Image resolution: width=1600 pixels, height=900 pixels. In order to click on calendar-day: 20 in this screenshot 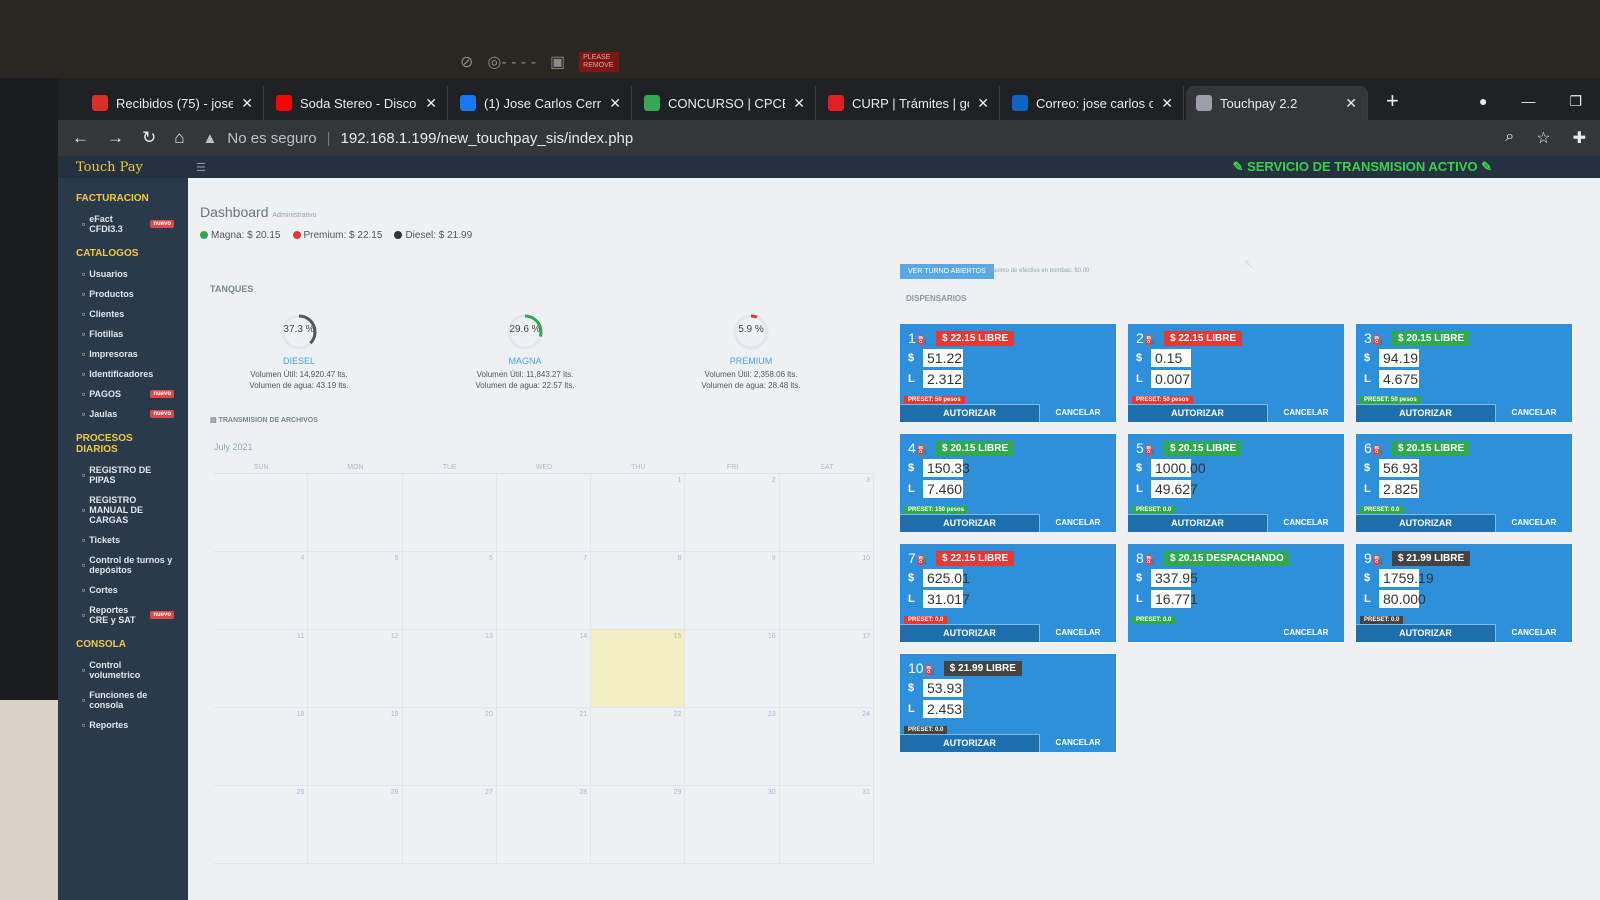, I will do `click(449, 747)`.